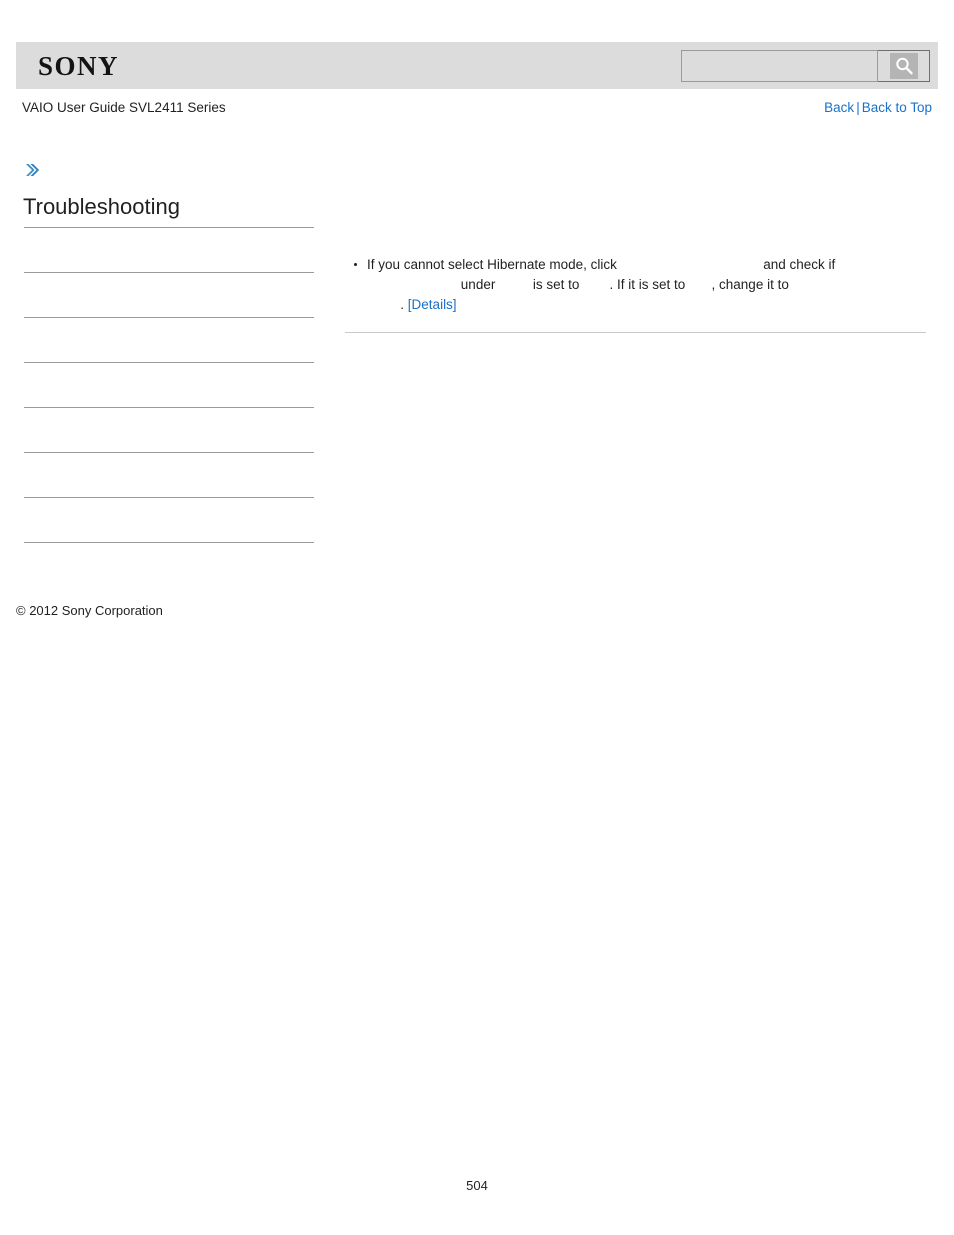 This screenshot has width=954, height=1235. I want to click on details-link: [Details], so click(432, 304).